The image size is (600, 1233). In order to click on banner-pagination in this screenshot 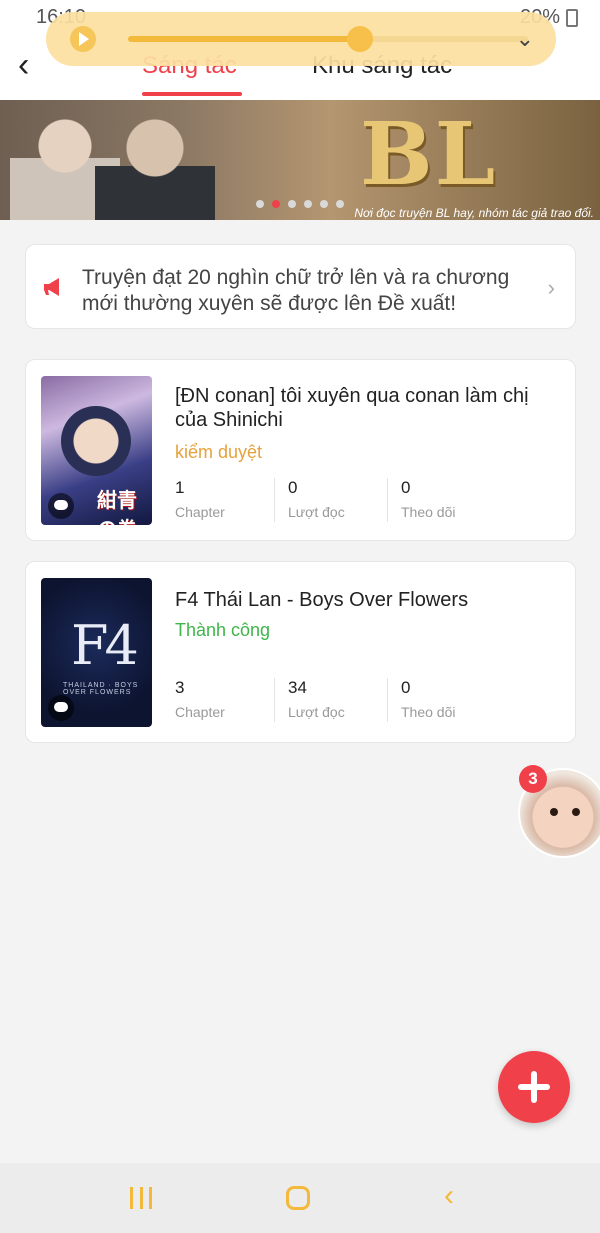, I will do `click(300, 204)`.